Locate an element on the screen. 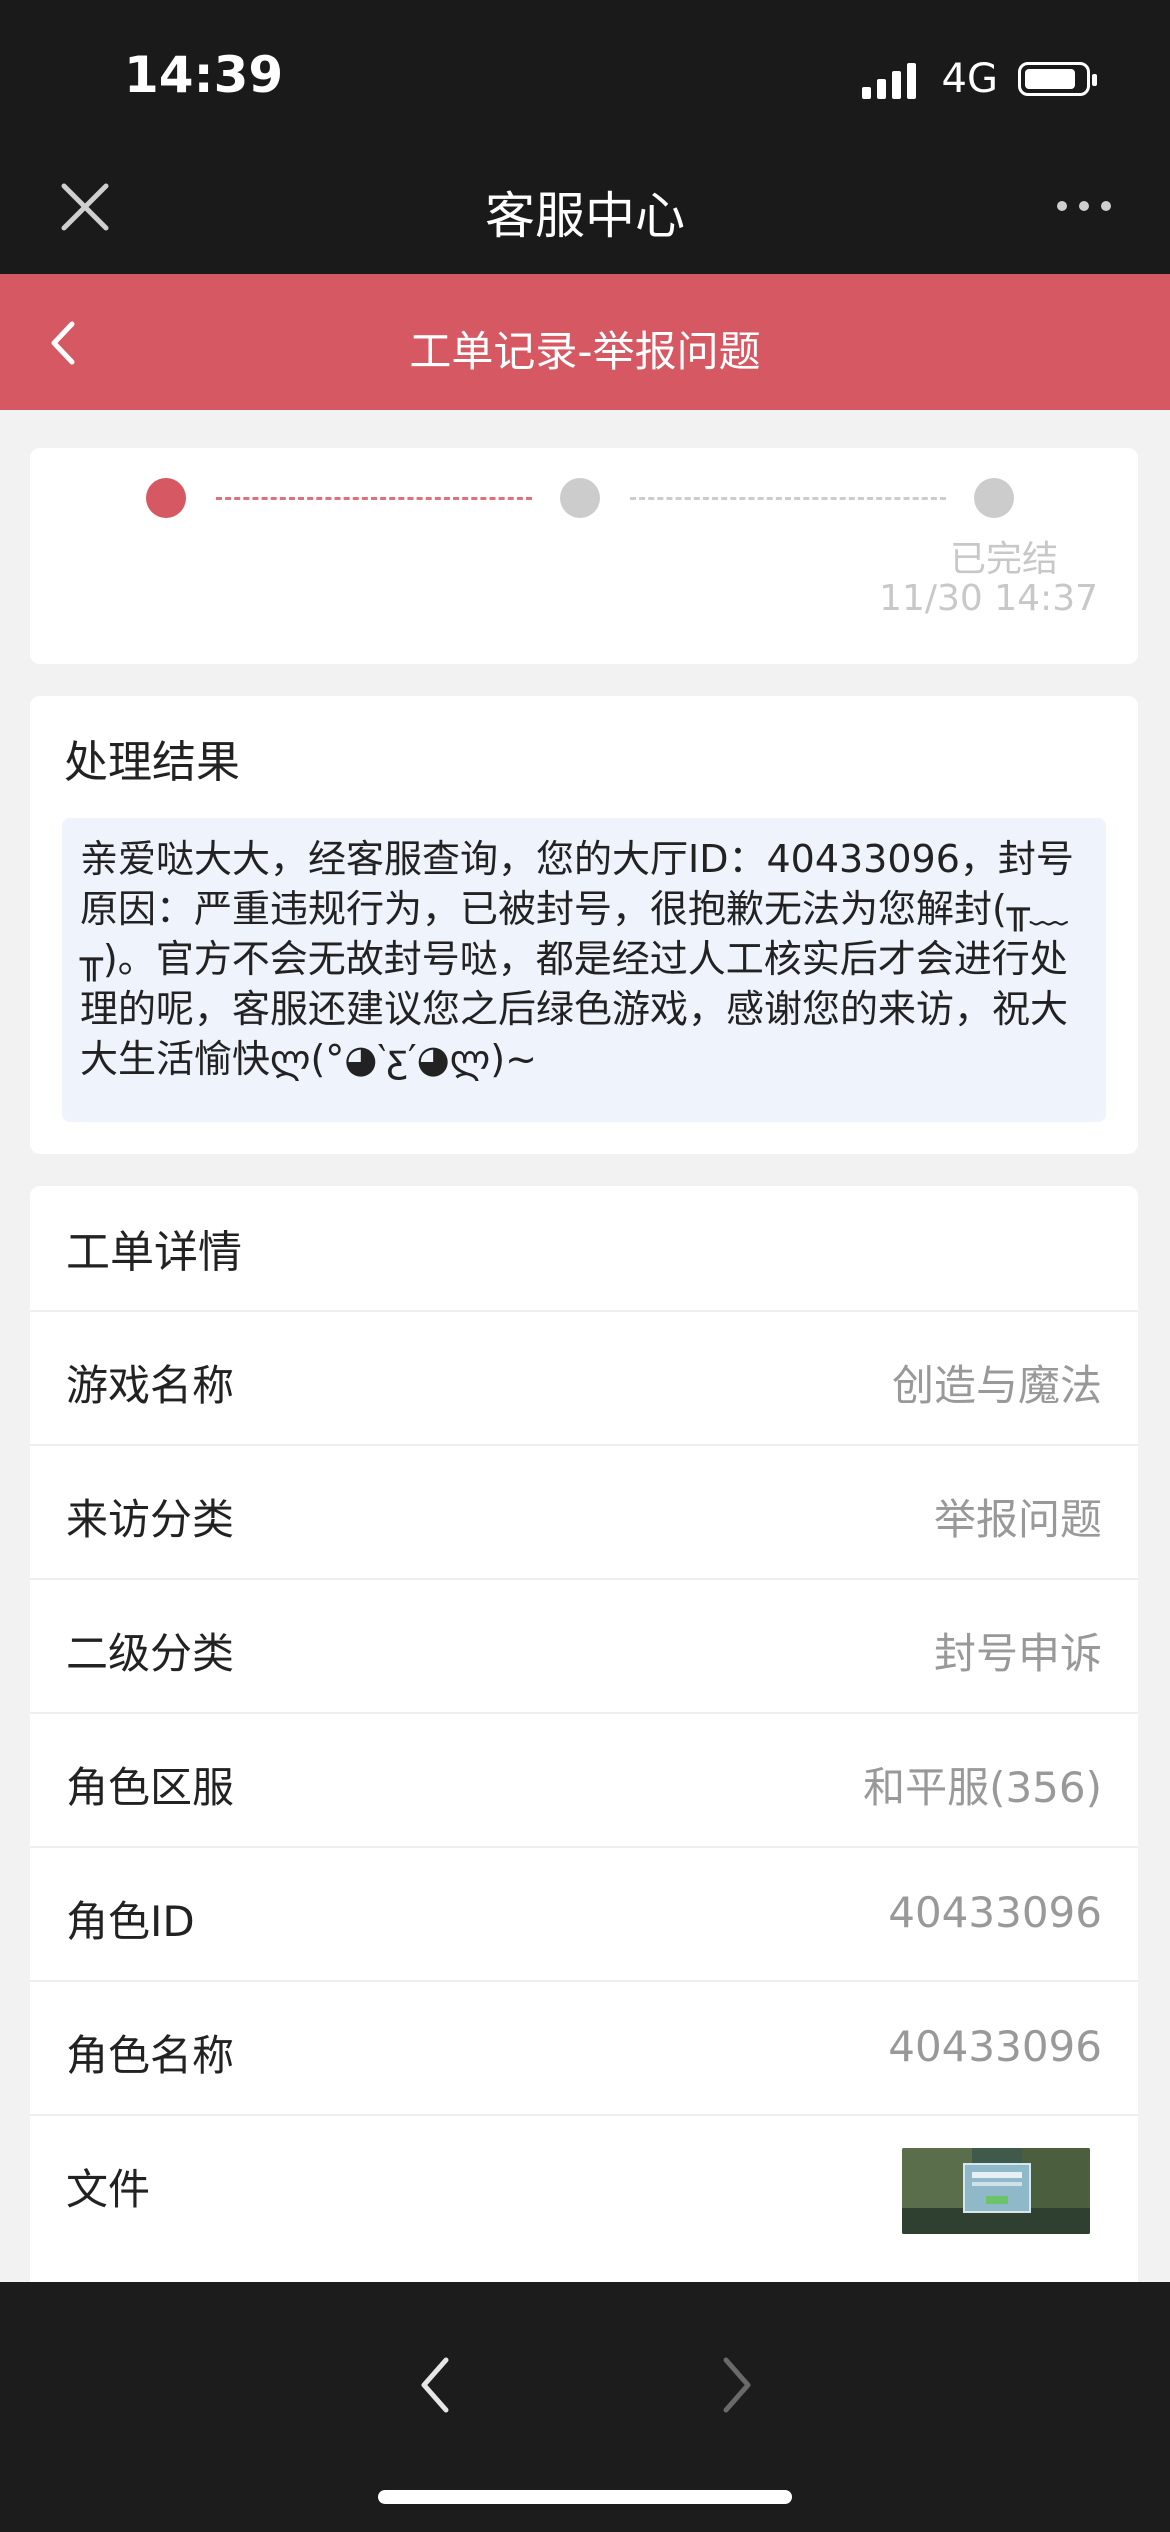  more-icon is located at coordinates (1084, 206).